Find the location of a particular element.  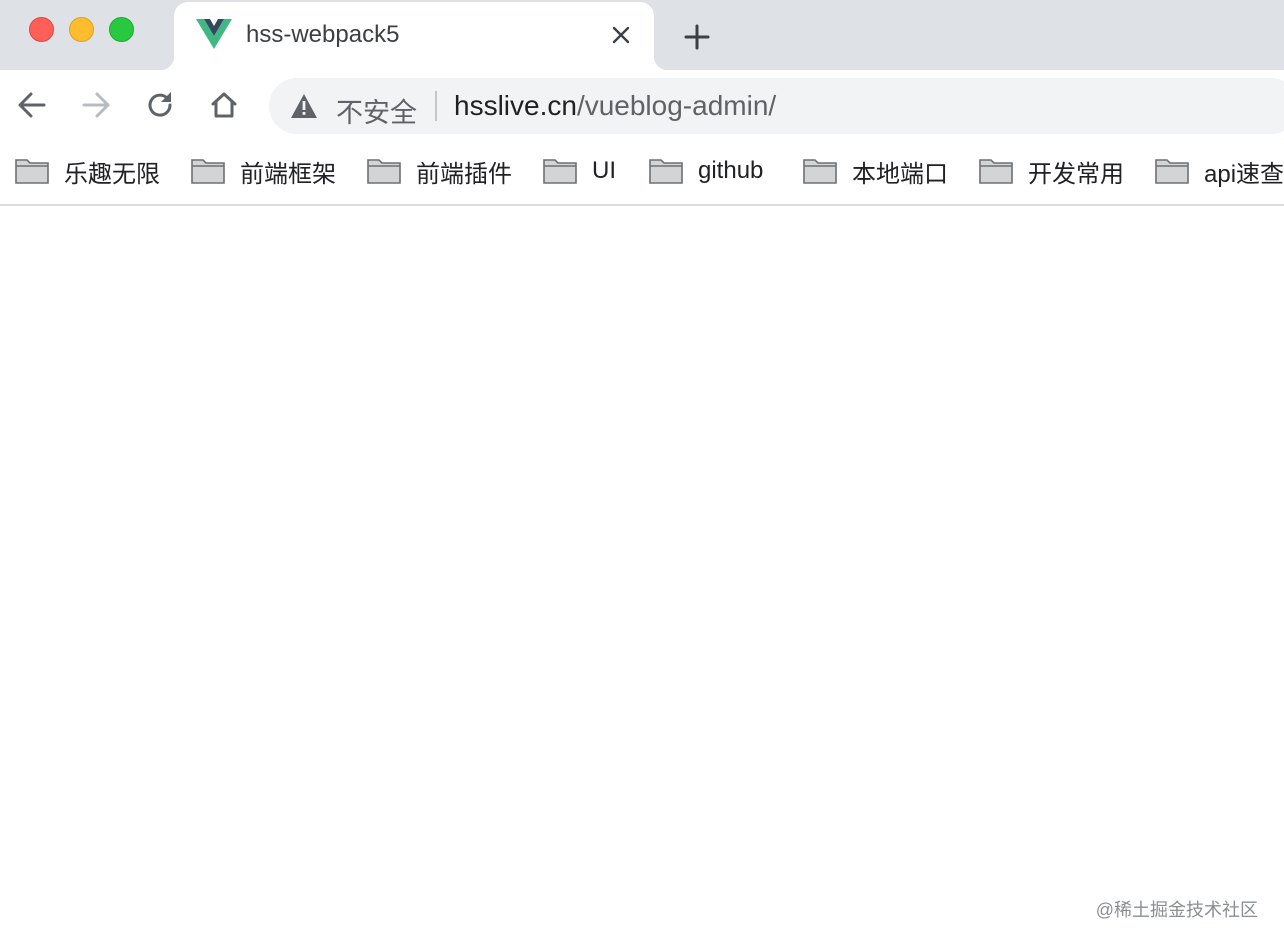

bookmark-folder: 开发常用 is located at coordinates (1051, 171).